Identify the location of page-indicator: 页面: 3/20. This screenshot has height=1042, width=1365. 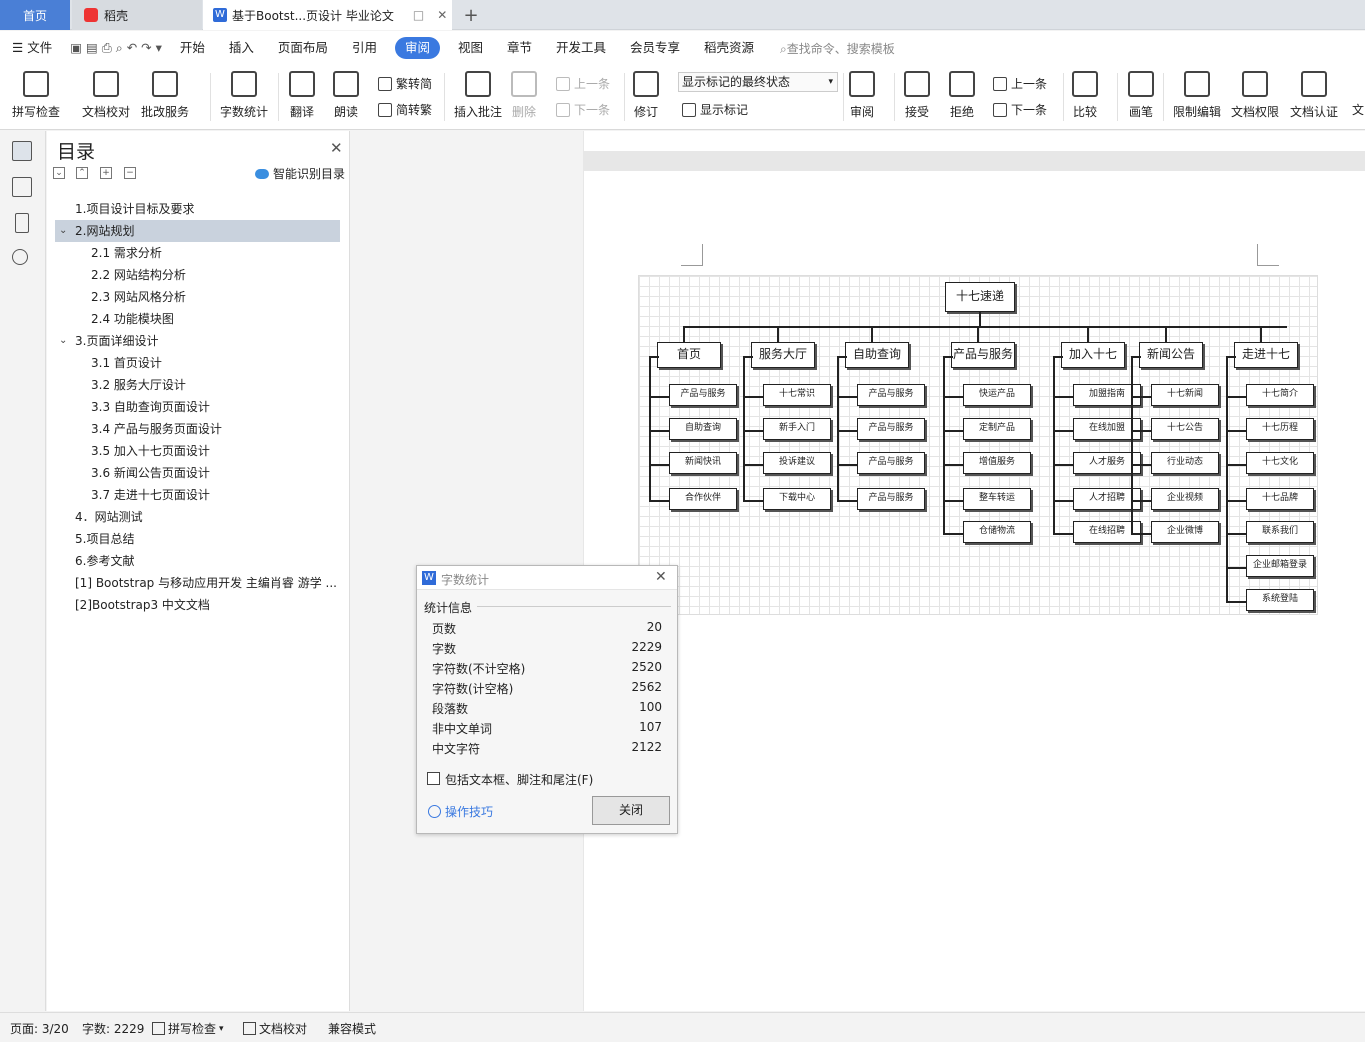
(39, 1028).